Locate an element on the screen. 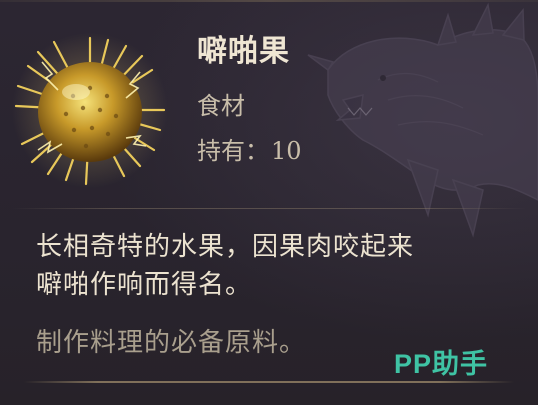 Image resolution: width=538 pixels, height=405 pixels. item-name: 噼啪果 is located at coordinates (243, 51).